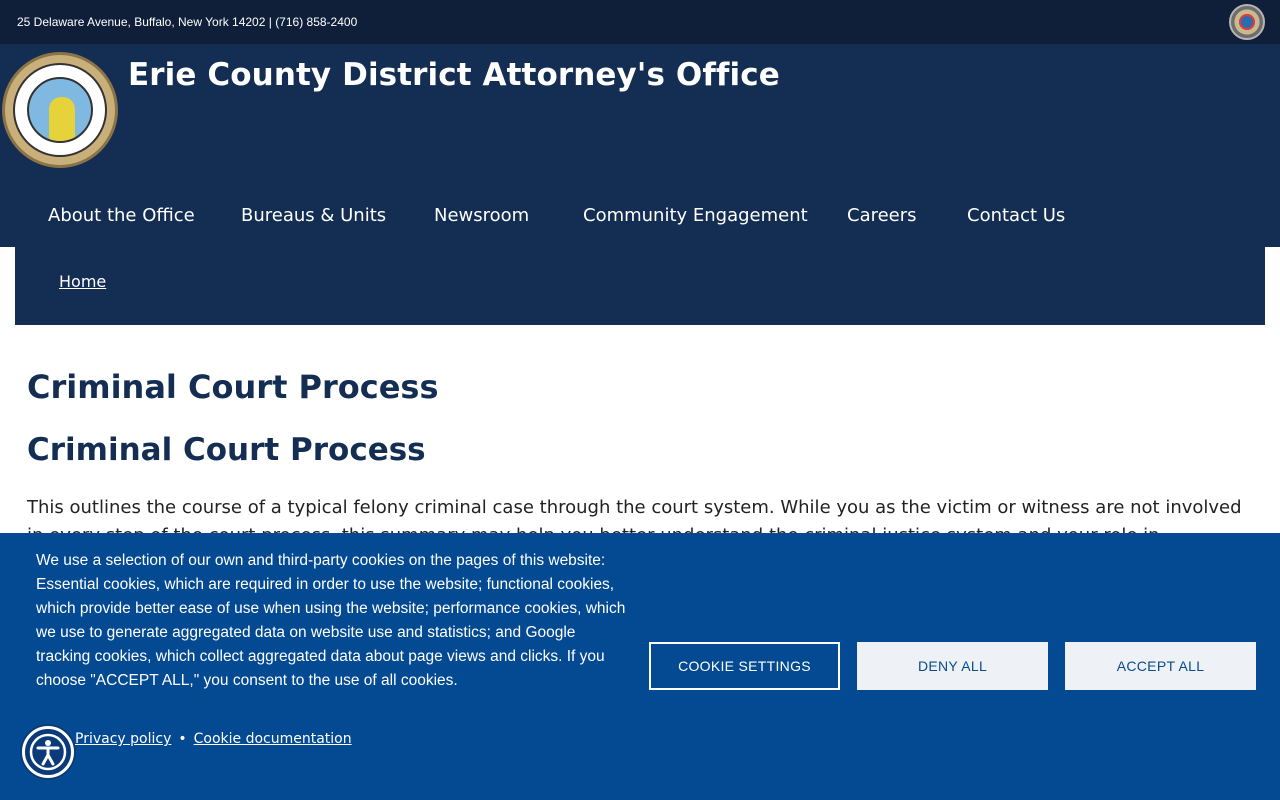  Describe the element at coordinates (123, 739) in the screenshot. I see `privacy-policy-link: Privacy policy` at that location.